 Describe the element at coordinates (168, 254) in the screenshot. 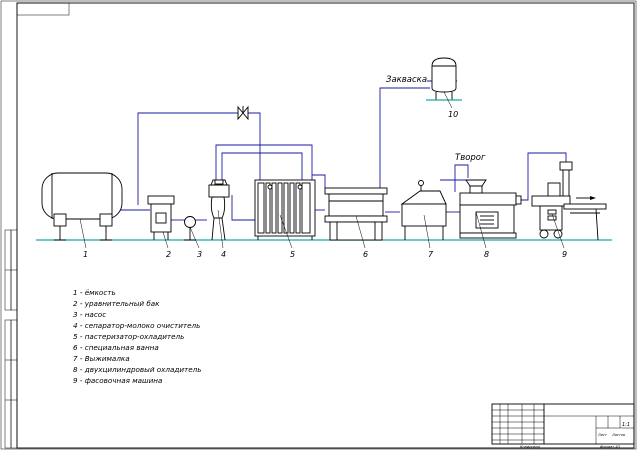

I see `number-2: 2` at that location.